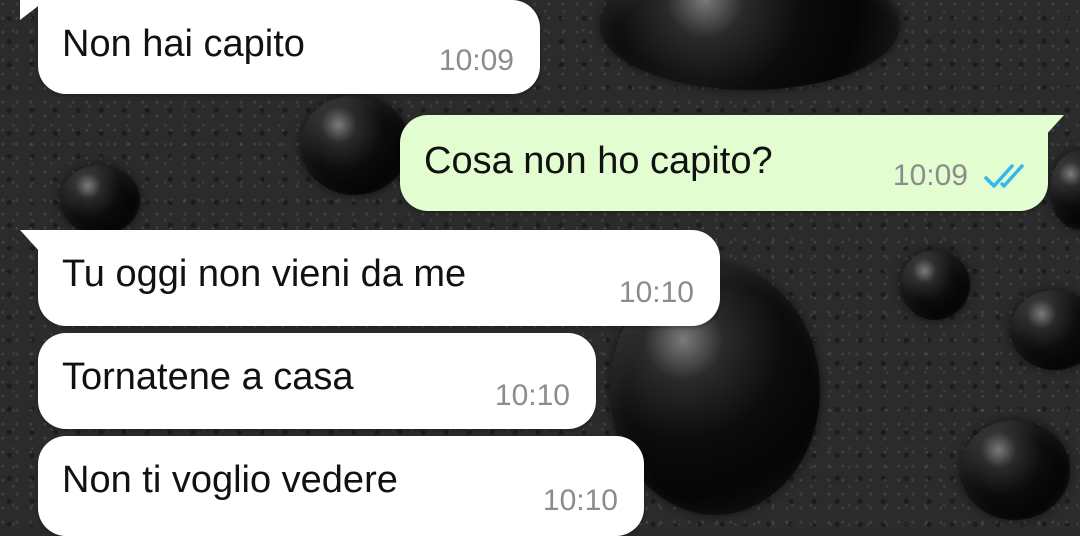 The image size is (1080, 536). I want to click on message-bubble-incoming: Tu oggi non vieni da me 10:10, so click(370, 278).